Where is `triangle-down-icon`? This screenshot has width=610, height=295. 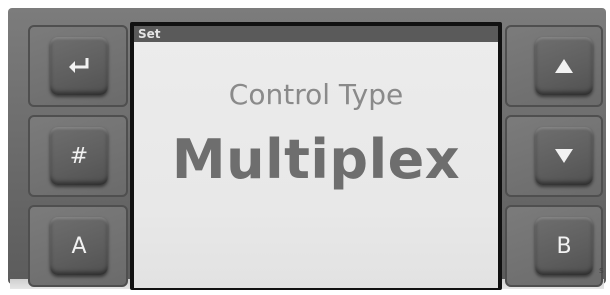 triangle-down-icon is located at coordinates (564, 156).